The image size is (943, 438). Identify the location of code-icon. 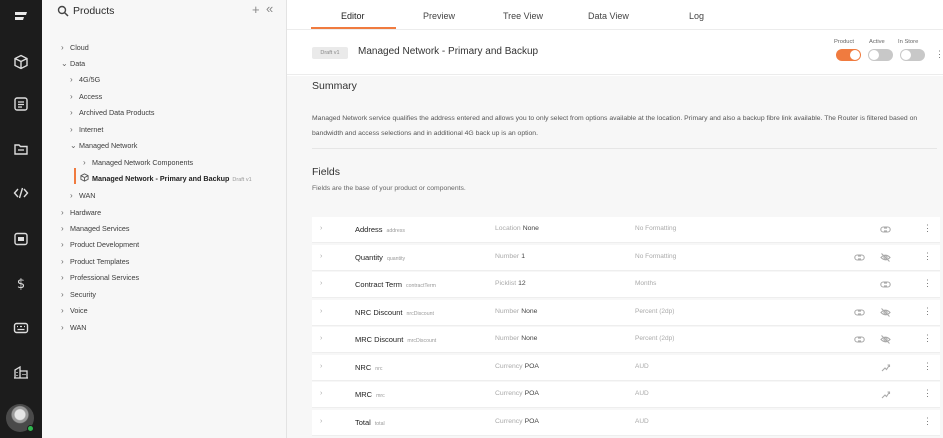
(21, 193).